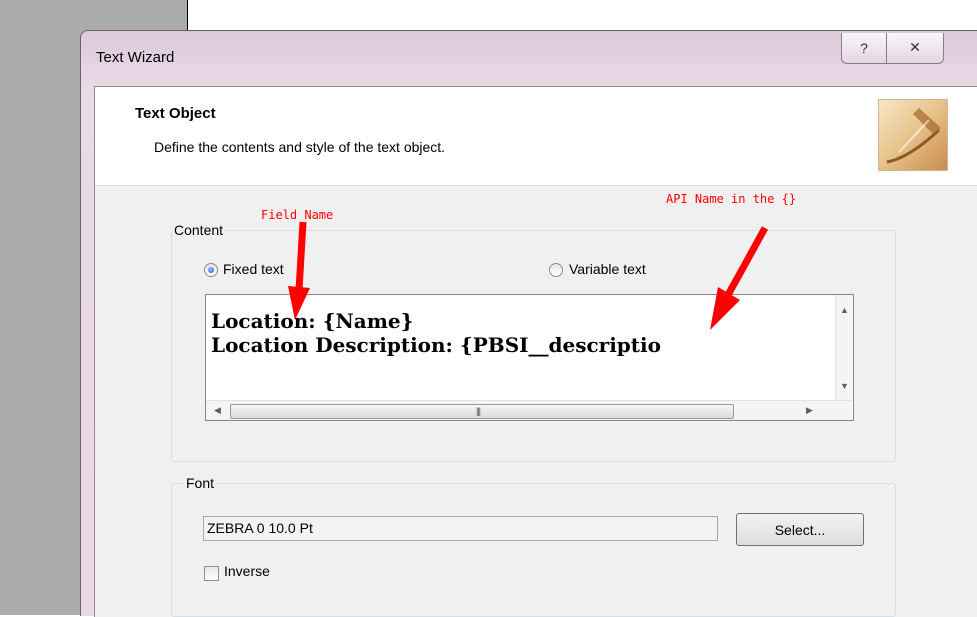 This screenshot has width=977, height=617. What do you see at coordinates (301, 256) in the screenshot?
I see `arrow-field-name` at bounding box center [301, 256].